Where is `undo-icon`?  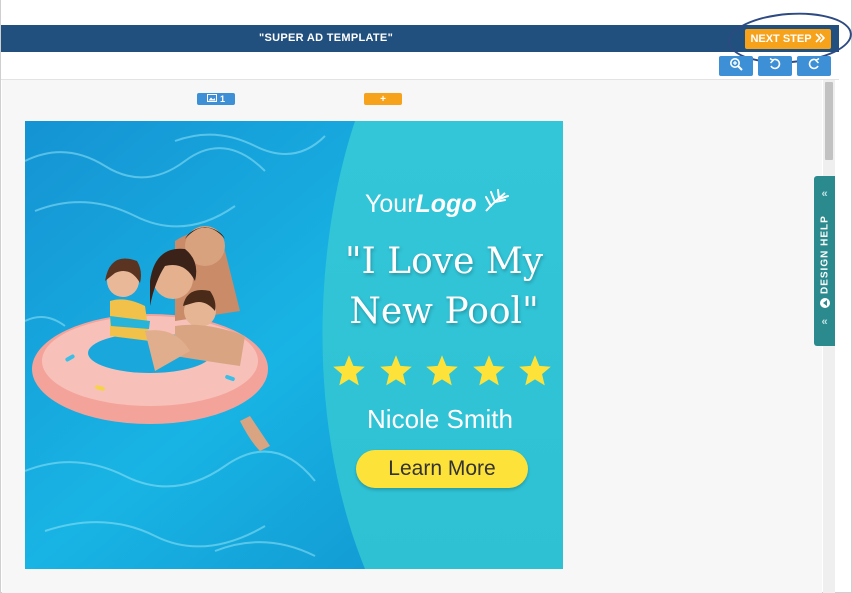 undo-icon is located at coordinates (775, 66).